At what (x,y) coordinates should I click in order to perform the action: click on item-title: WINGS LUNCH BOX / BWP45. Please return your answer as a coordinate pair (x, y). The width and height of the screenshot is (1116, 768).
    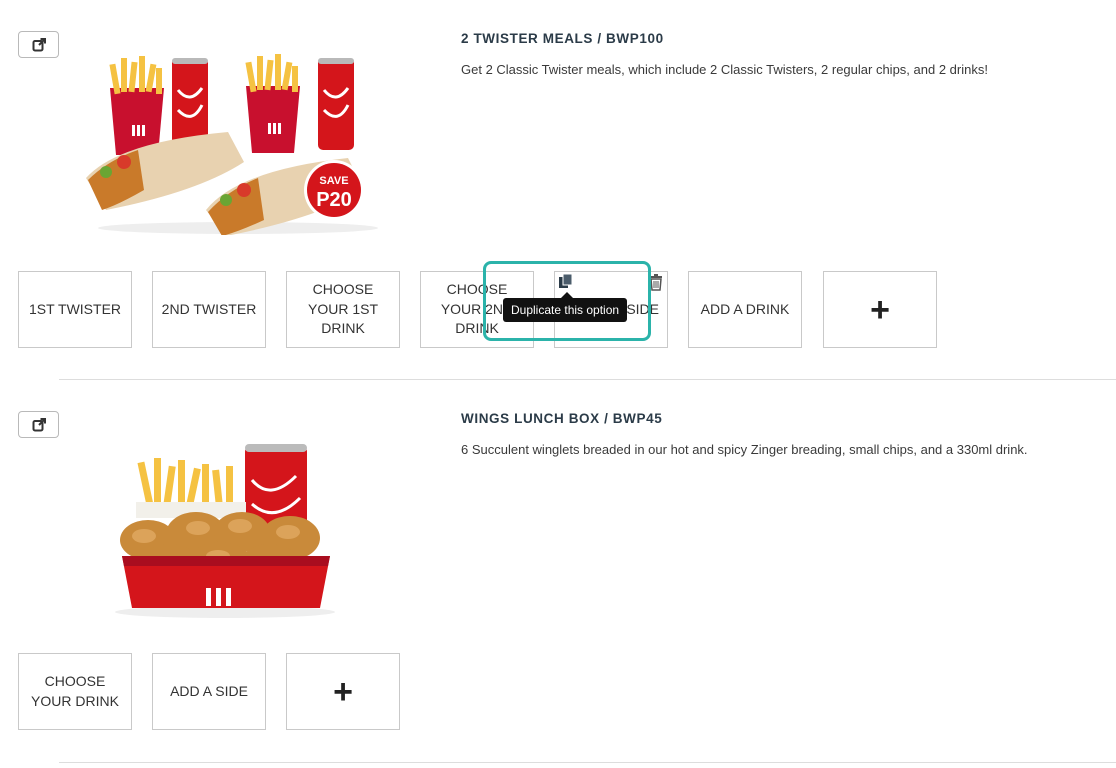
    Looking at the image, I should click on (562, 418).